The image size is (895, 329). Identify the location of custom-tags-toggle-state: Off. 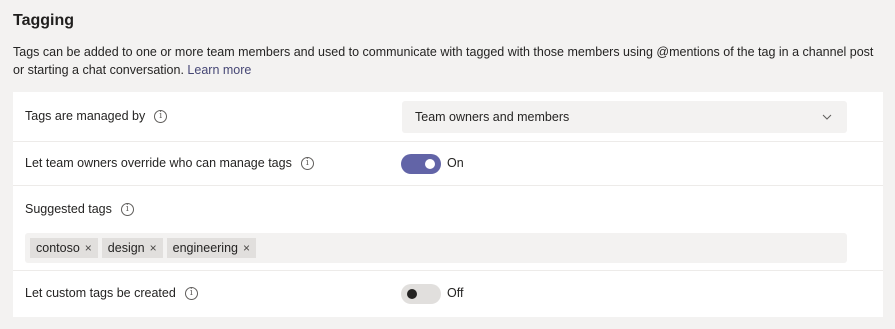
(455, 293).